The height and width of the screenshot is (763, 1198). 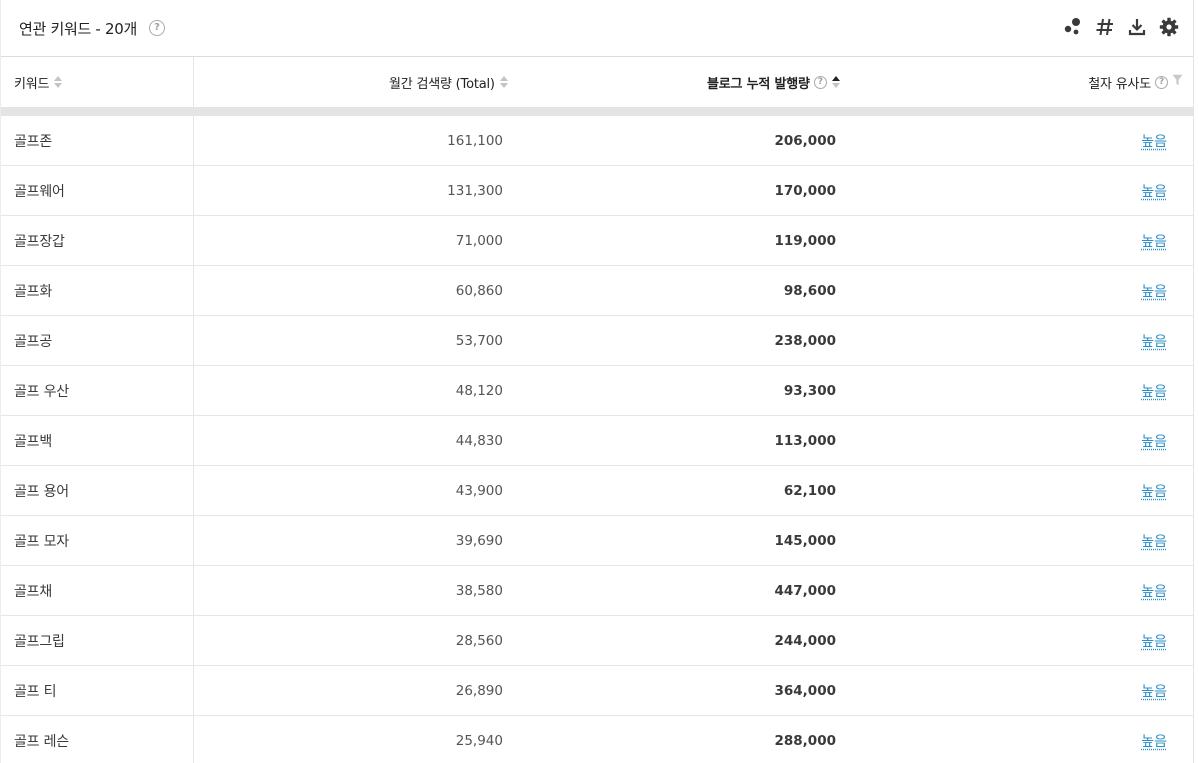 What do you see at coordinates (475, 140) in the screenshot?
I see `monthly-search-cell: 161,100` at bounding box center [475, 140].